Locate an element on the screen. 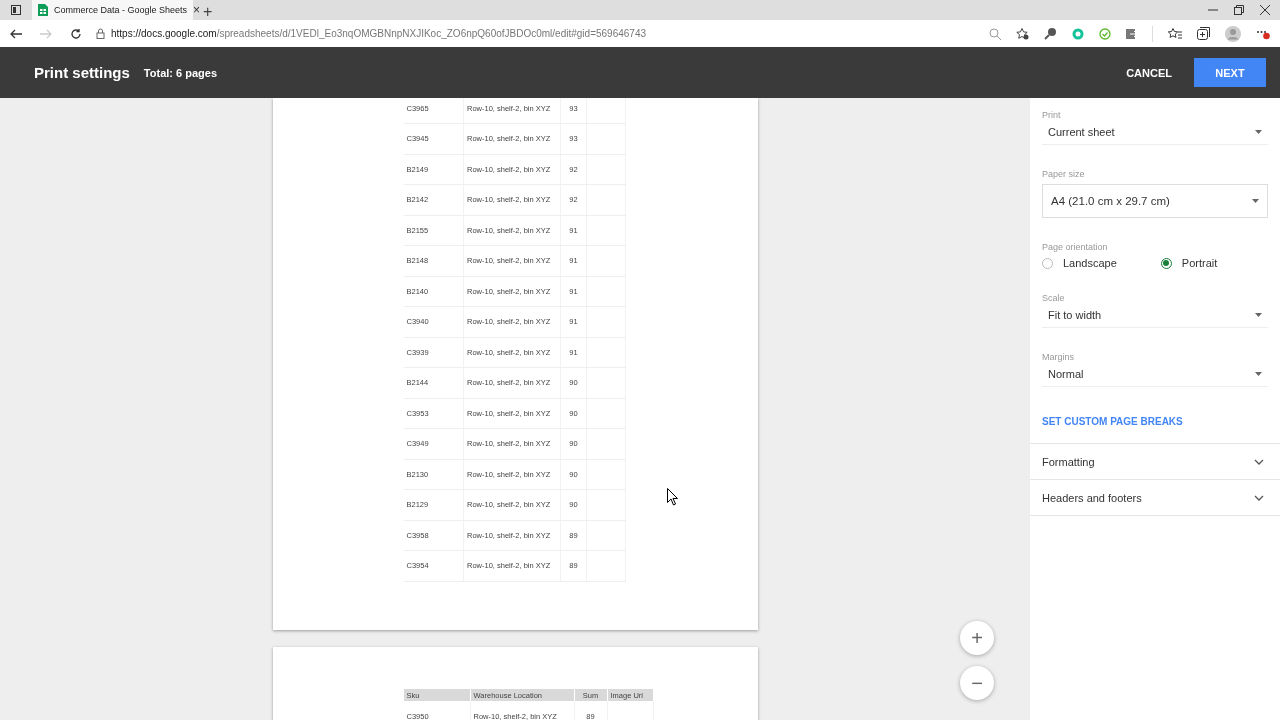 This screenshot has height=720, width=1280. close-icon is located at coordinates (1265, 10).